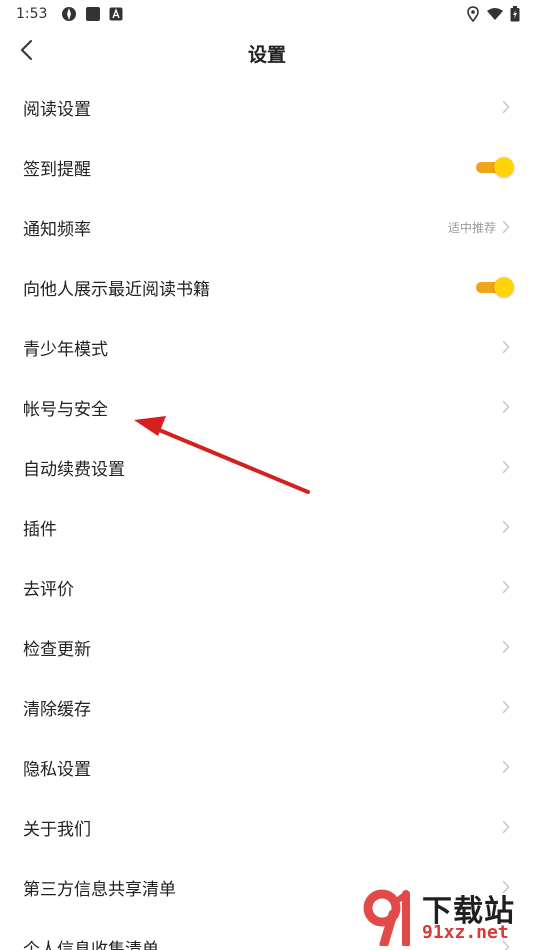  I want to click on settings-row-label: 自动续费设置, so click(74, 469).